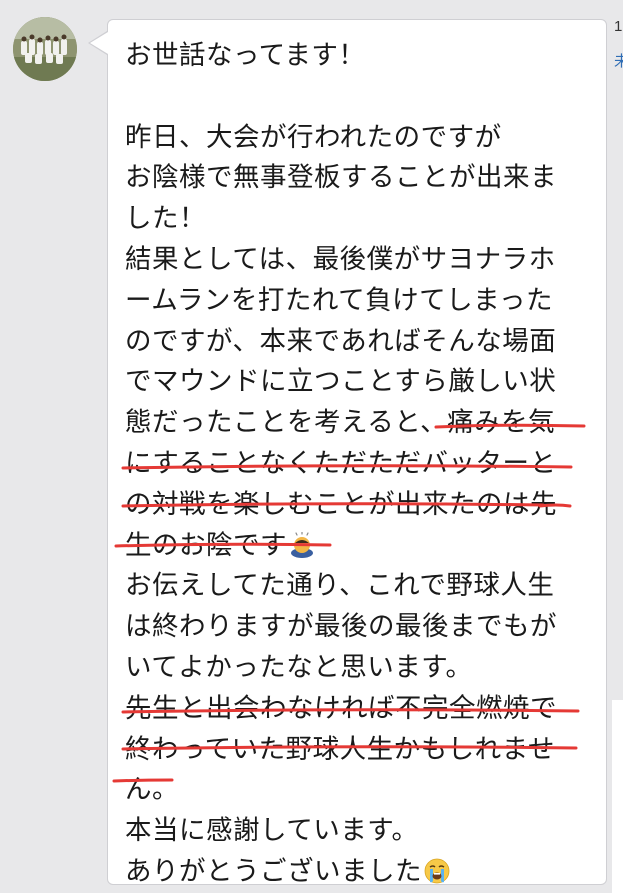 The width and height of the screenshot is (623, 893). Describe the element at coordinates (165, 219) in the screenshot. I see `message-line: した！` at that location.